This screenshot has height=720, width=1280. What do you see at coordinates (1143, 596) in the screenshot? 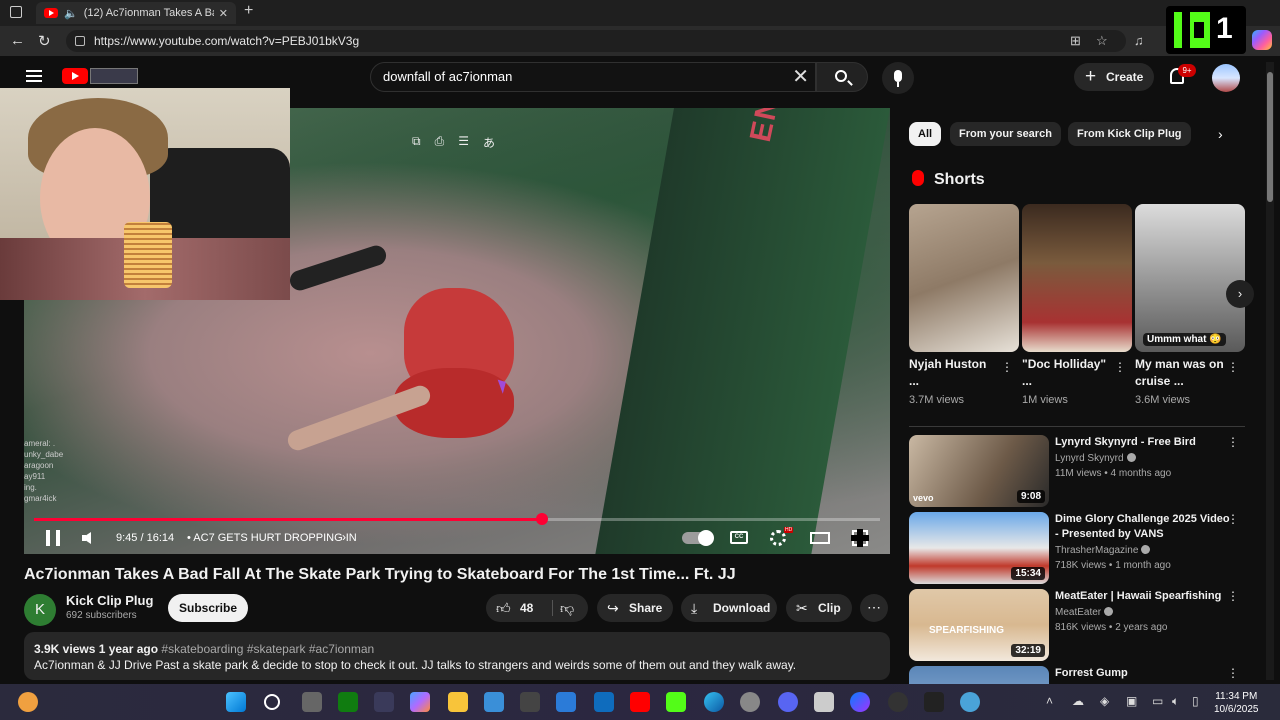
I see `recommended-title: MeatEater | Hawaii Spearfishing` at bounding box center [1143, 596].